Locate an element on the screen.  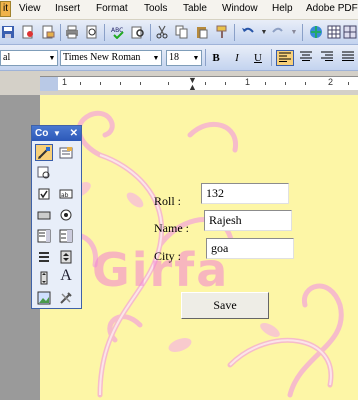
name-label: Name : is located at coordinates (171, 228).